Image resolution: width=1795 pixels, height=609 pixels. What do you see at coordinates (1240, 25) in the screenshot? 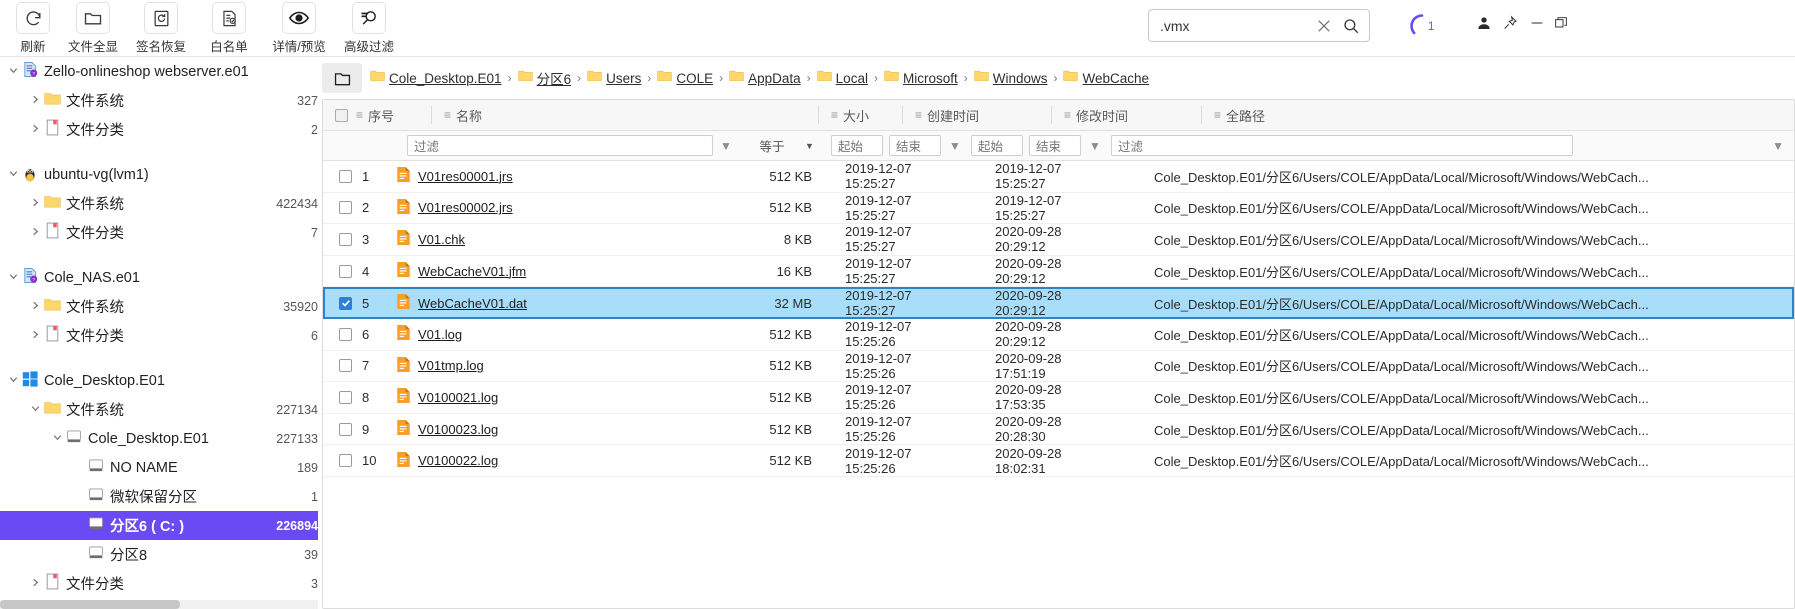
I see `search-input` at bounding box center [1240, 25].